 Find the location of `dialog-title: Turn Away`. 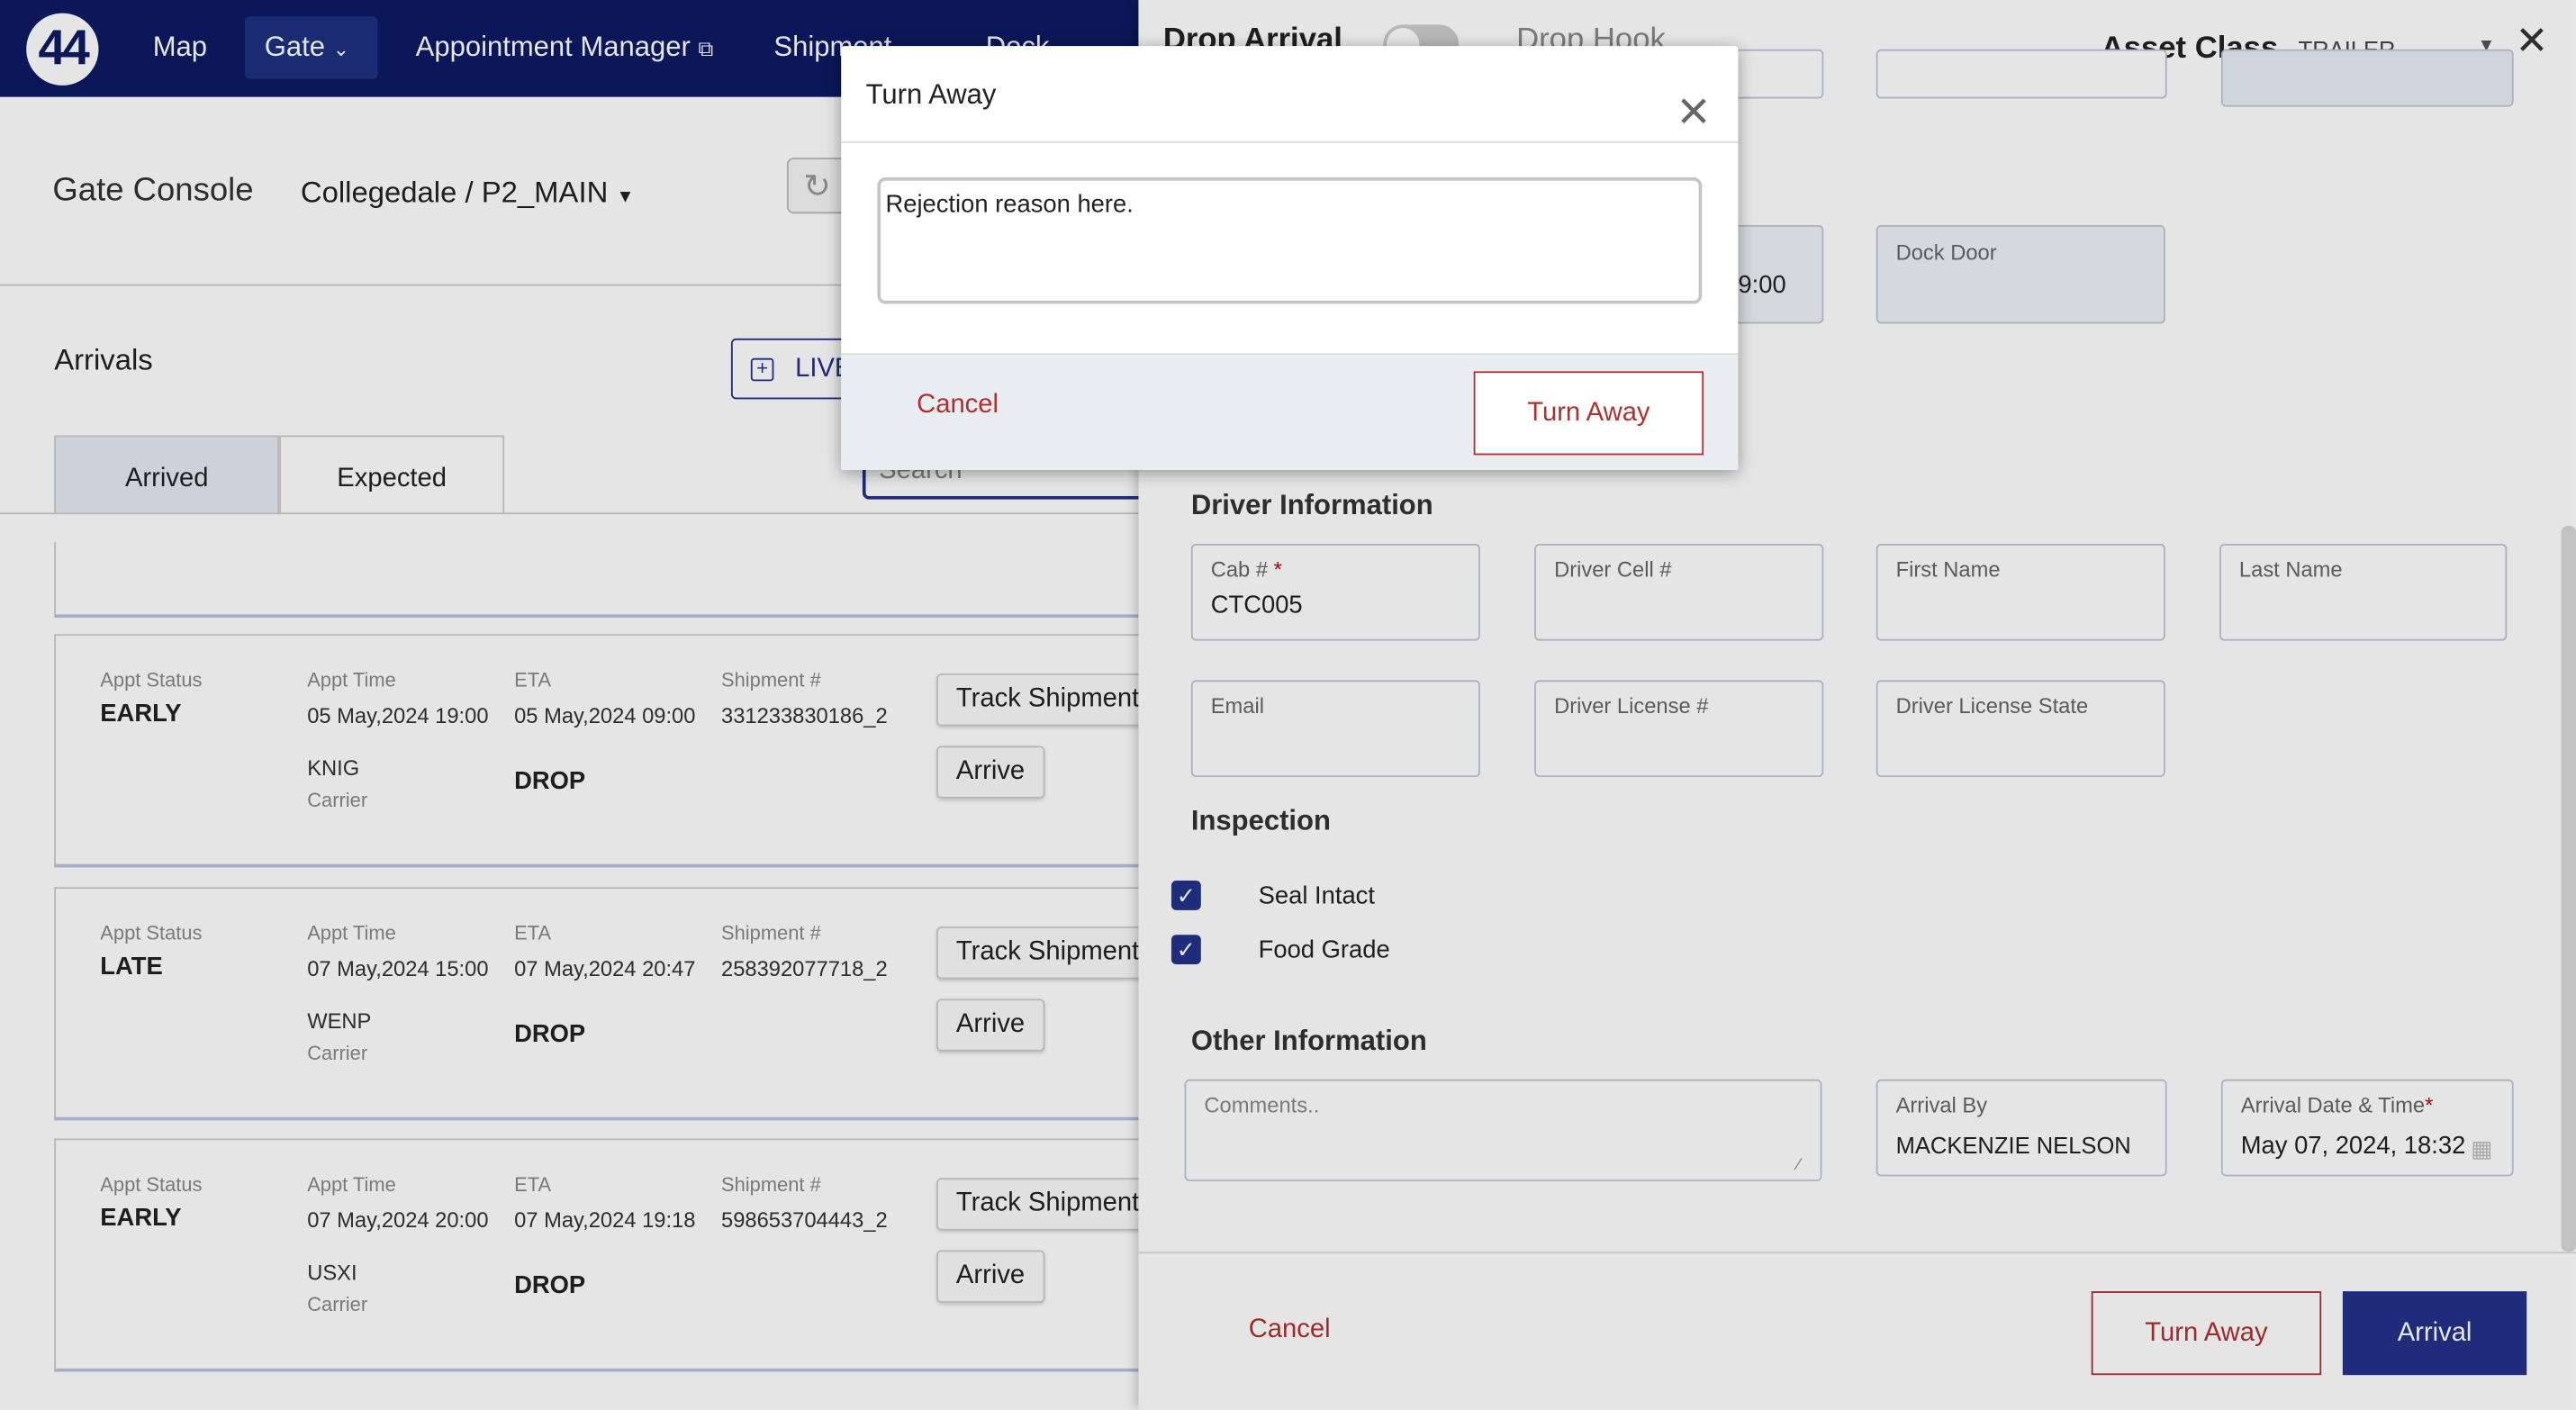

dialog-title: Turn Away is located at coordinates (931, 94).